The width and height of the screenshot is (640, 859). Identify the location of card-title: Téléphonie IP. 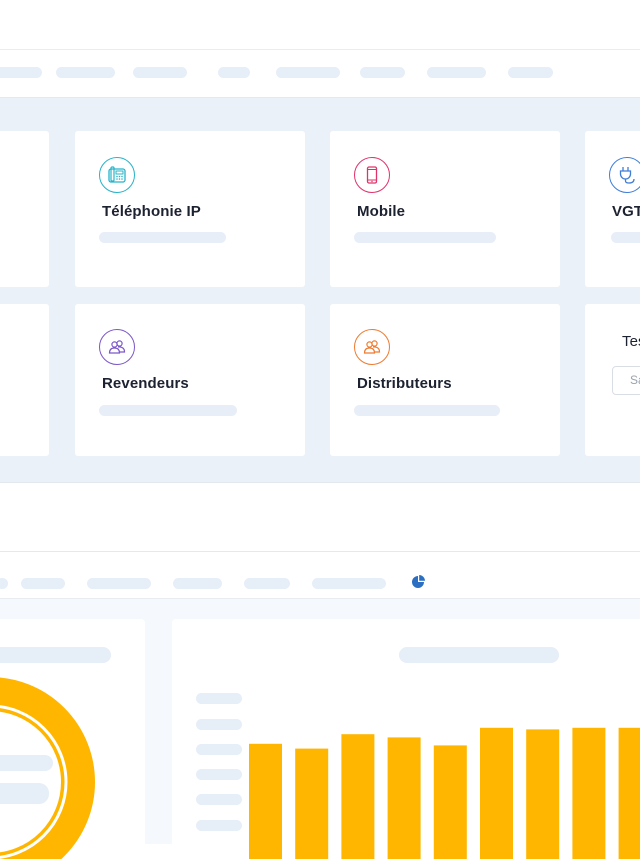
(151, 211).